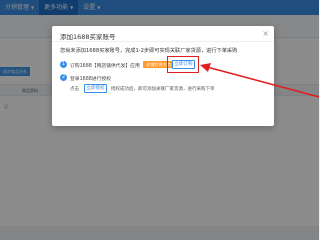  Describe the element at coordinates (88, 37) in the screenshot. I see `dialog-title: 添加1688买家账号` at that location.